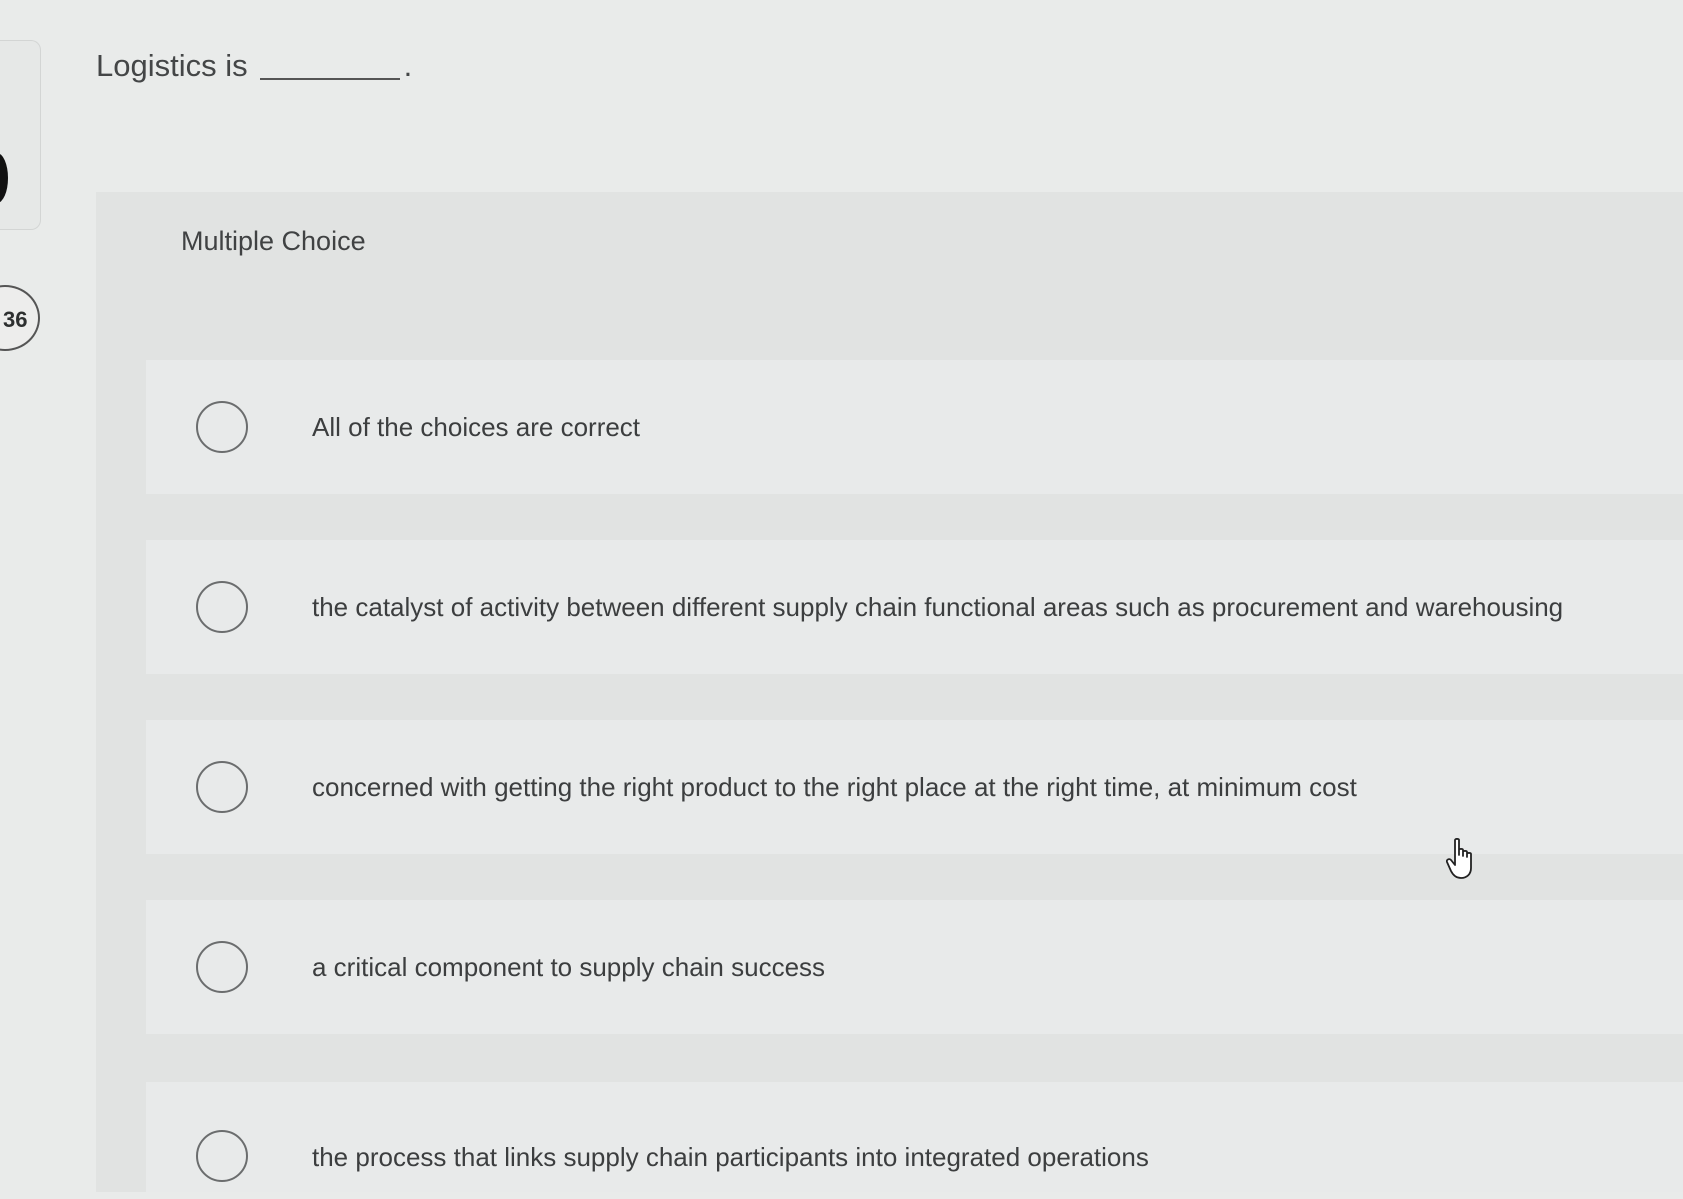 Image resolution: width=1683 pixels, height=1199 pixels. Describe the element at coordinates (254, 66) in the screenshot. I see `question-stem: Logistics is.` at that location.